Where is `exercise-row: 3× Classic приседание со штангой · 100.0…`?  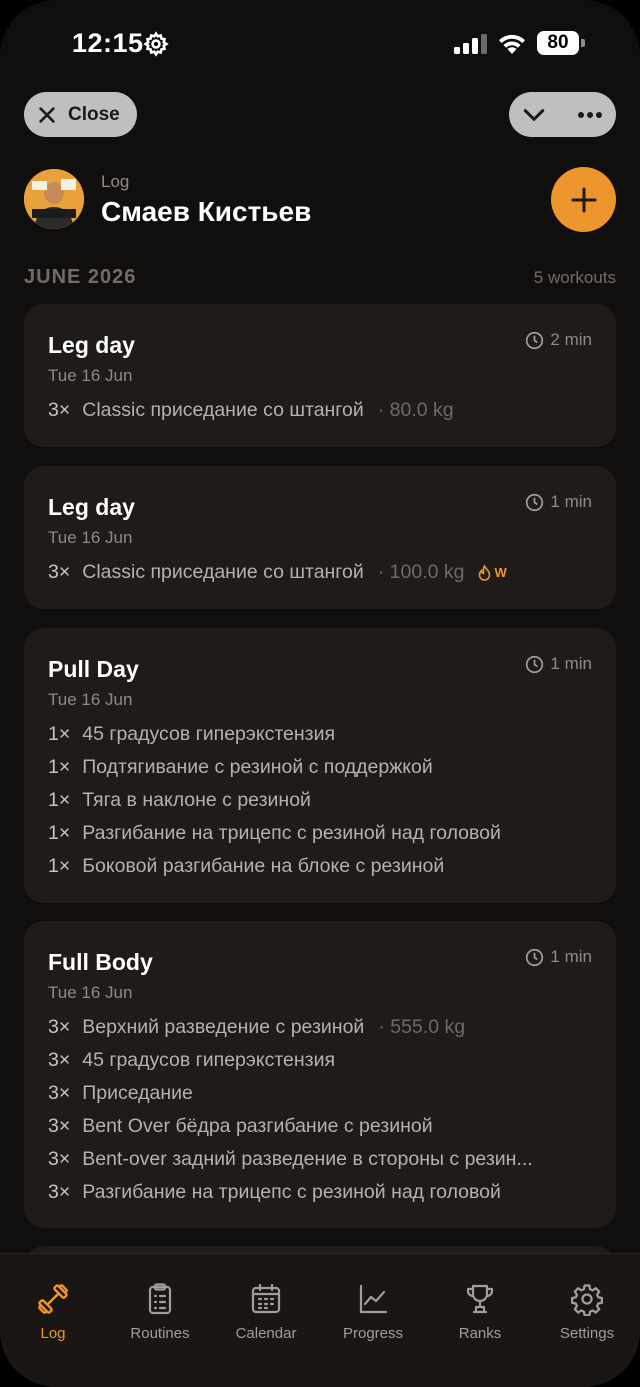 exercise-row: 3× Classic приседание со штангой · 100.0… is located at coordinates (277, 572).